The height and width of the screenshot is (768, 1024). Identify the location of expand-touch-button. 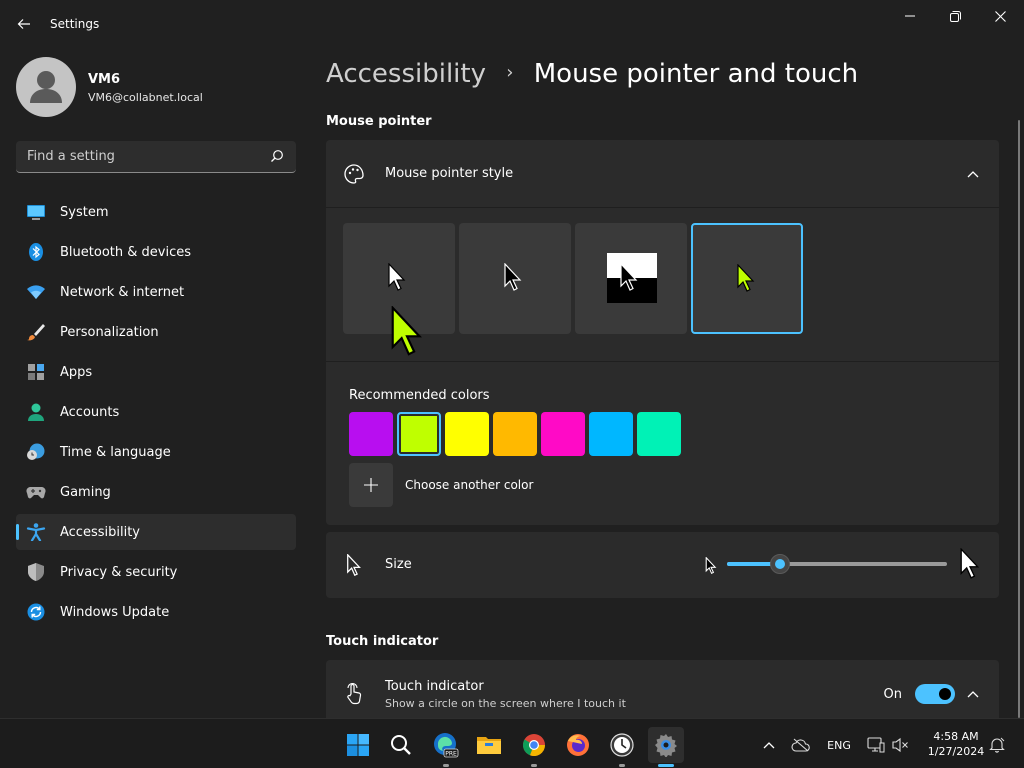
(973, 694).